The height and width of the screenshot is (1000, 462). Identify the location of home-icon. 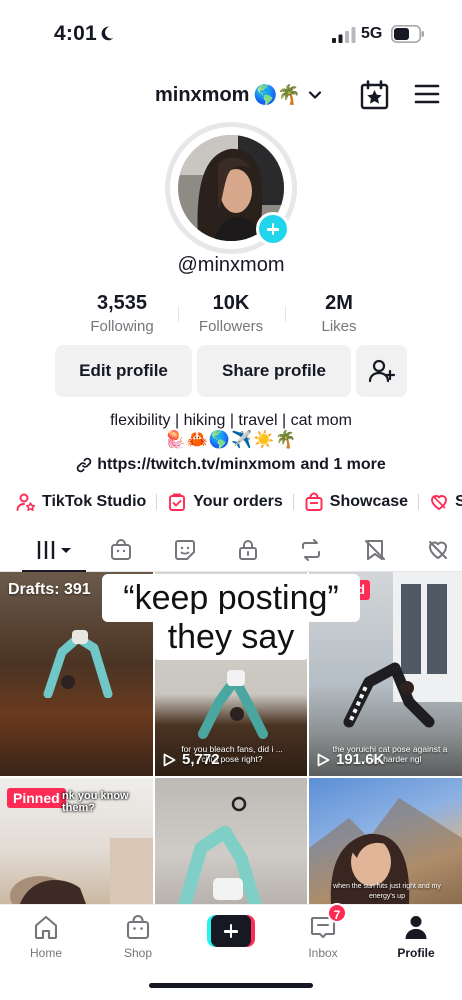
(46, 927).